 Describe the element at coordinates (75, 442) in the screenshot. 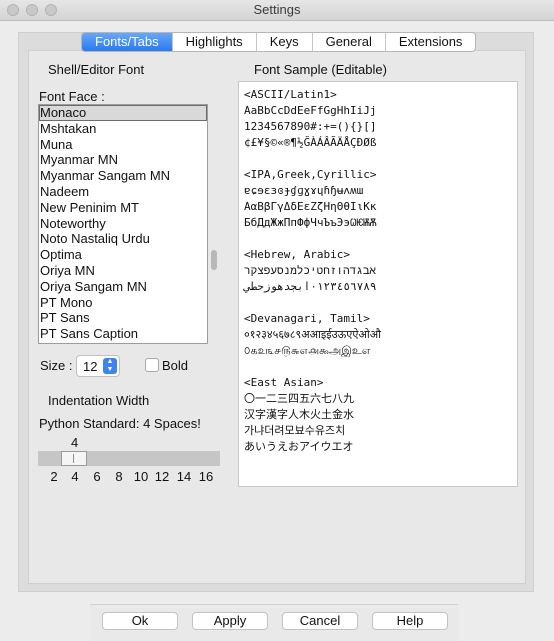

I see `indent-width-value: 4` at that location.